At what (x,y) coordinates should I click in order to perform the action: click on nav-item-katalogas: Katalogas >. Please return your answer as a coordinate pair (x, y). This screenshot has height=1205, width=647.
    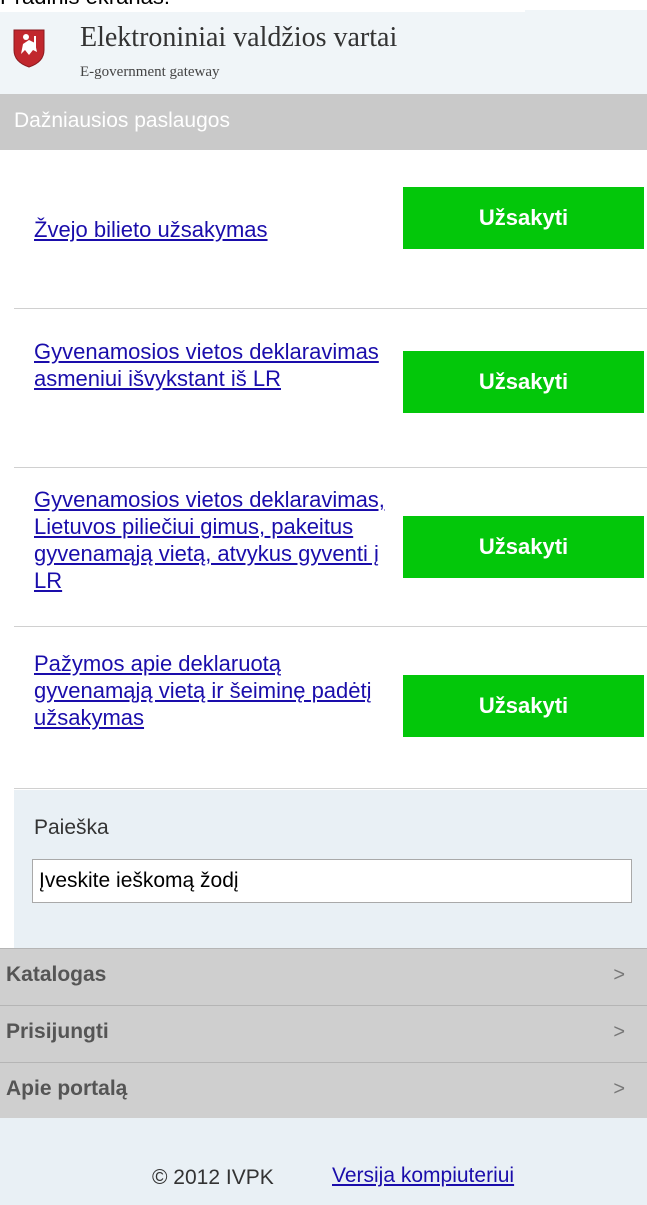
    Looking at the image, I should click on (323, 976).